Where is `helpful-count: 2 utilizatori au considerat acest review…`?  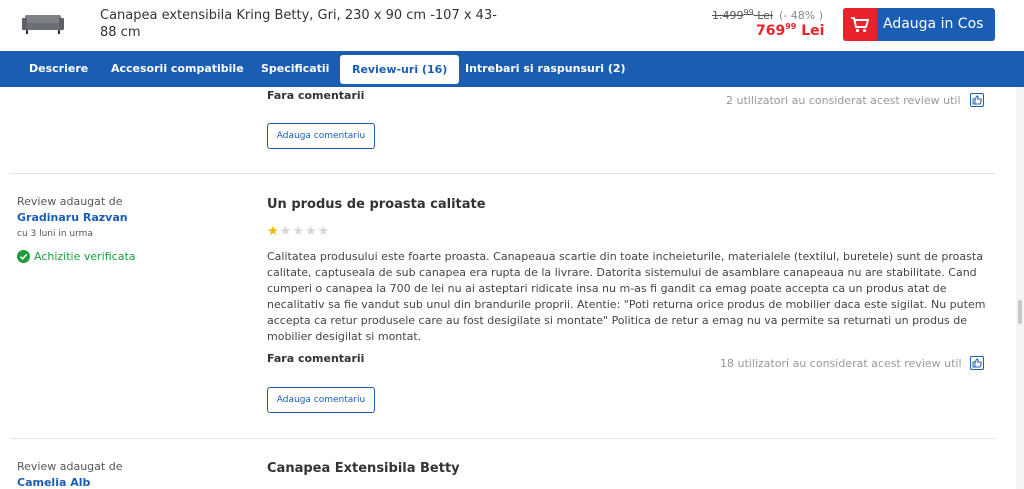 helpful-count: 2 utilizatori au considerat acest review… is located at coordinates (843, 100).